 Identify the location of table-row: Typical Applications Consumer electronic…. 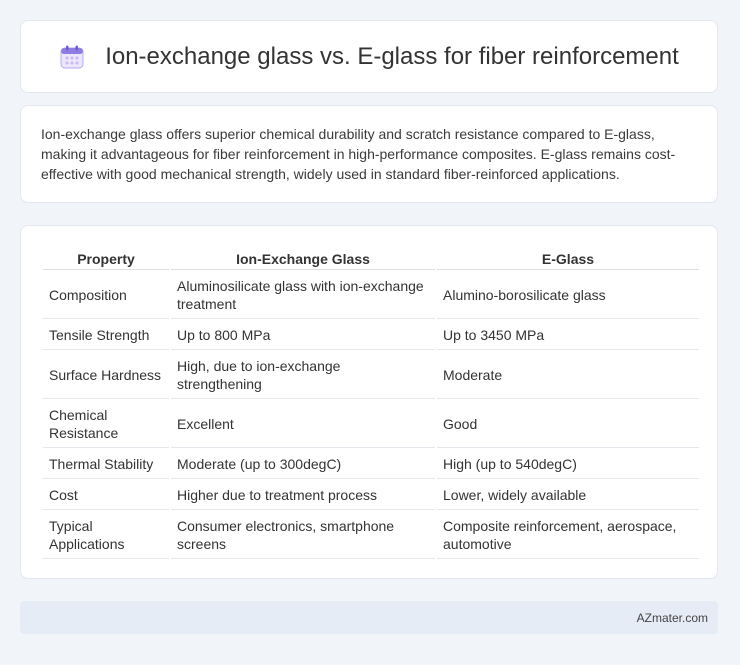
(371, 535).